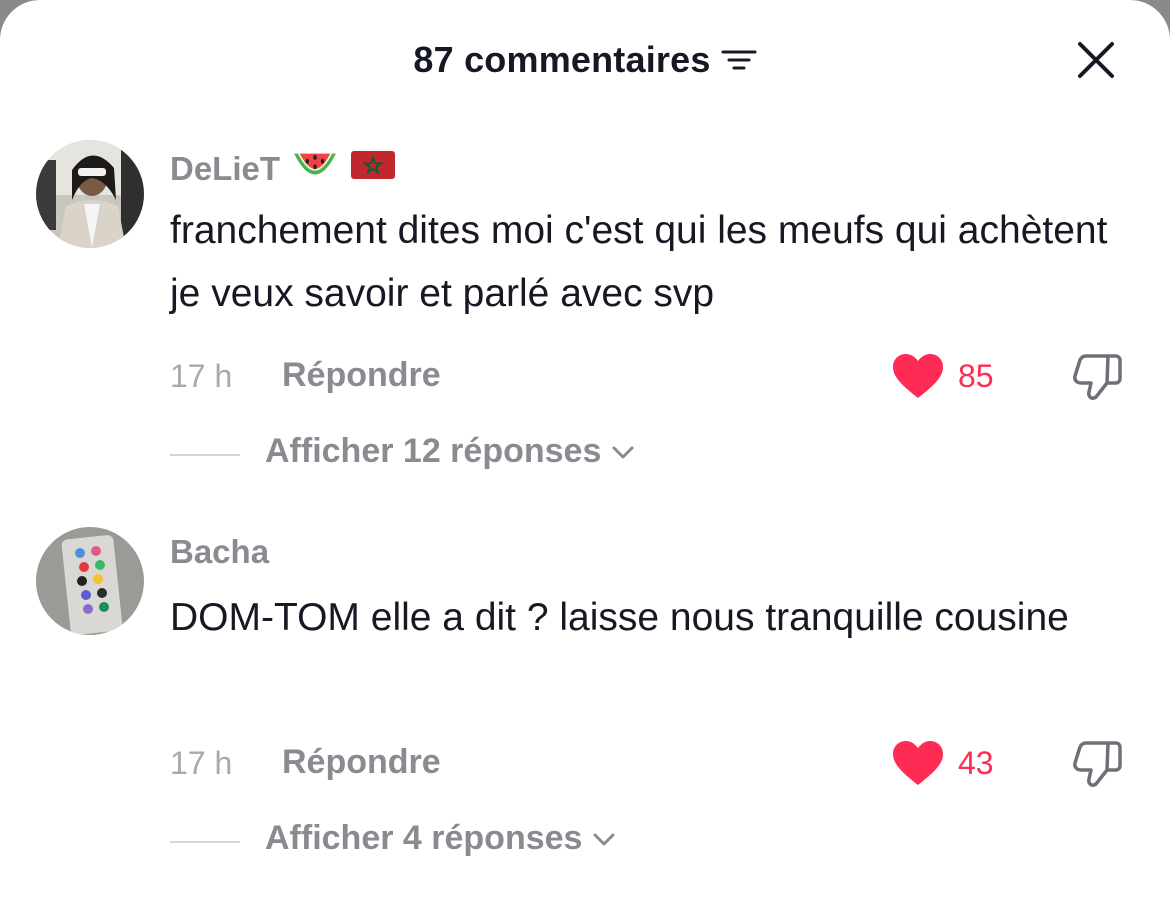 This screenshot has width=1170, height=906. Describe the element at coordinates (976, 763) in the screenshot. I see `like-count: 43` at that location.